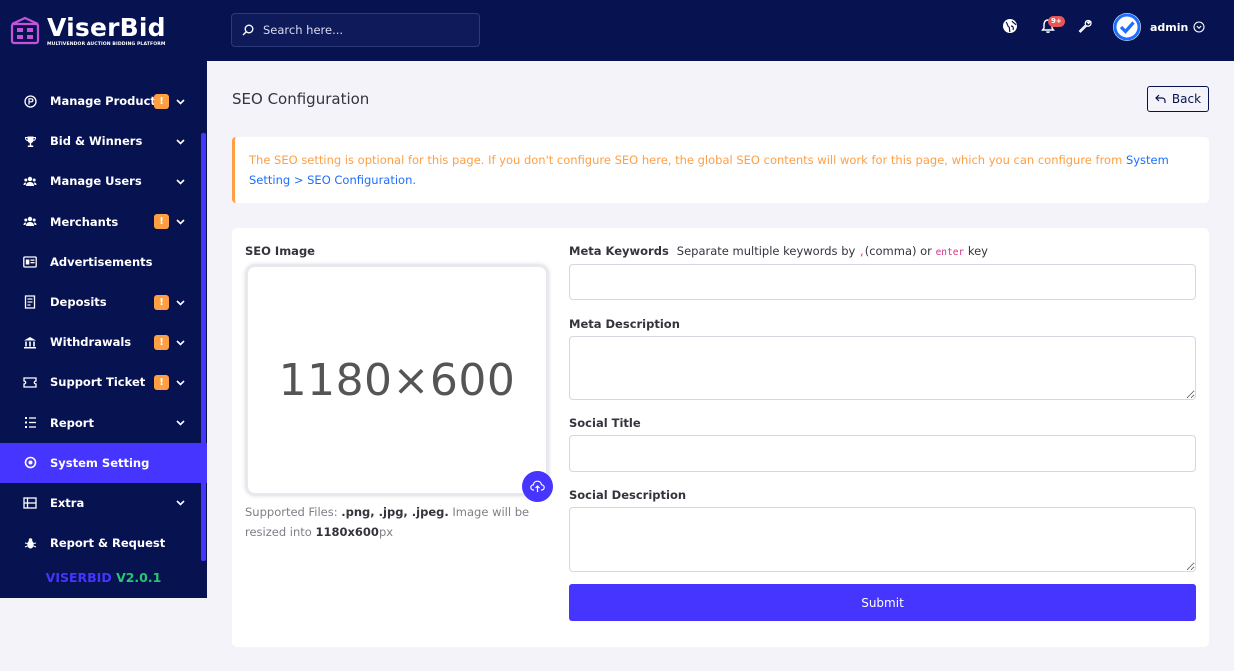 This screenshot has height=671, width=1234. I want to click on trophy-icon, so click(30, 141).